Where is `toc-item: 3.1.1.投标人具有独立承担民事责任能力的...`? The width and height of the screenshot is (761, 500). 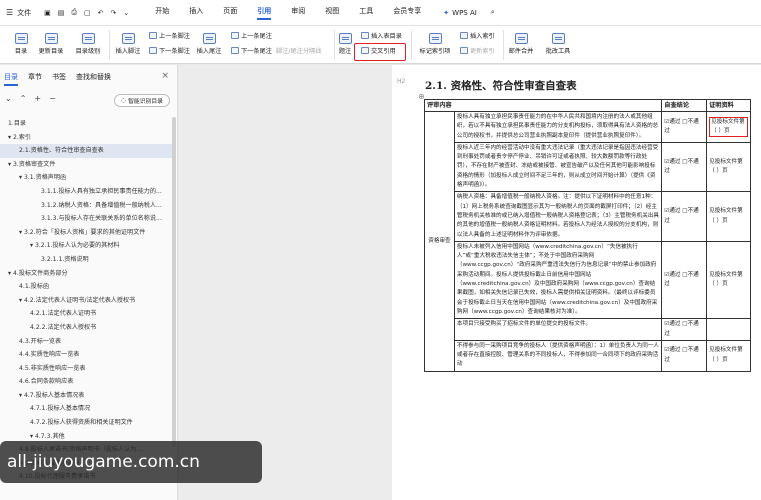 toc-item: 3.1.1.投标人具有独立承担民事责任能力的... is located at coordinates (86, 192).